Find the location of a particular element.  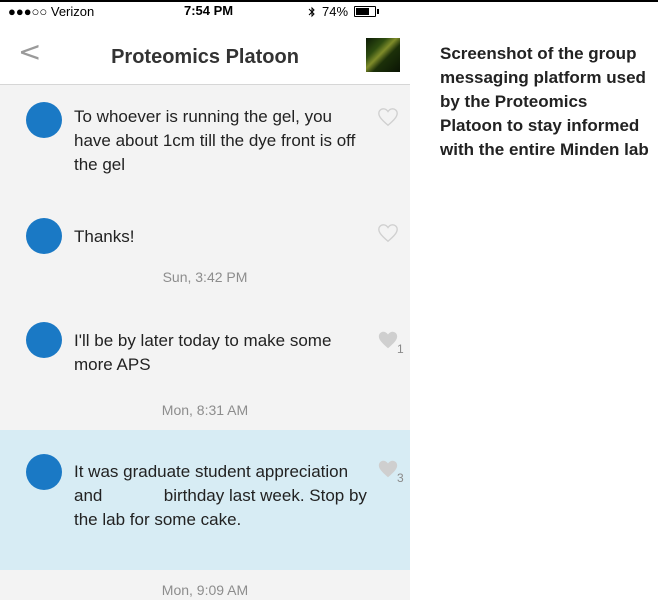

battery-percent: 74% is located at coordinates (335, 11).